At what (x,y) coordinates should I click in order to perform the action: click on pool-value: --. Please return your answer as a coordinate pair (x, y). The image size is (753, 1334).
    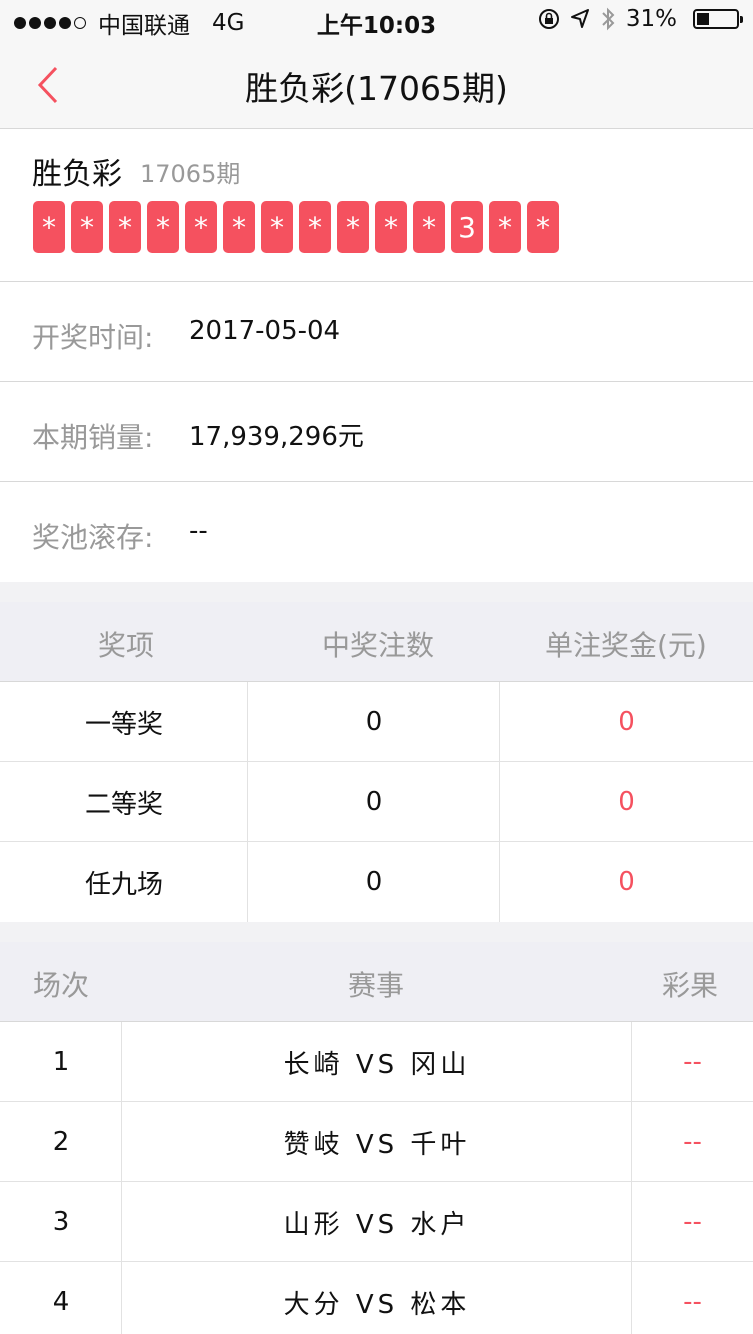
    Looking at the image, I should click on (198, 531).